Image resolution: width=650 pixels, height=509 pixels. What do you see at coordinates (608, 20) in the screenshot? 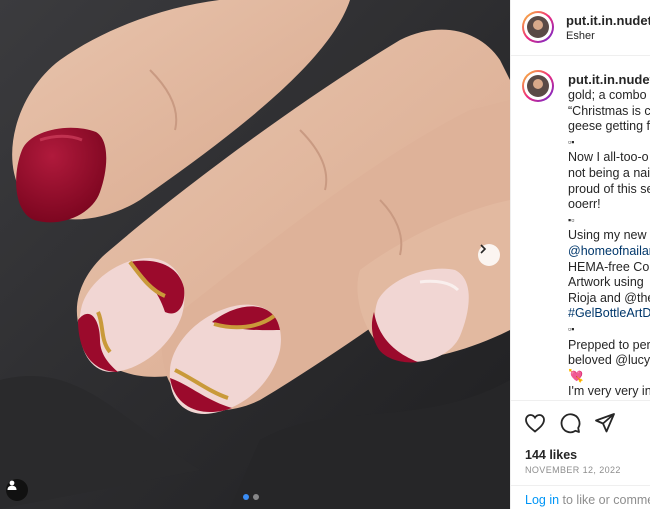
I see `header-username: put.it.in.nudetr` at bounding box center [608, 20].